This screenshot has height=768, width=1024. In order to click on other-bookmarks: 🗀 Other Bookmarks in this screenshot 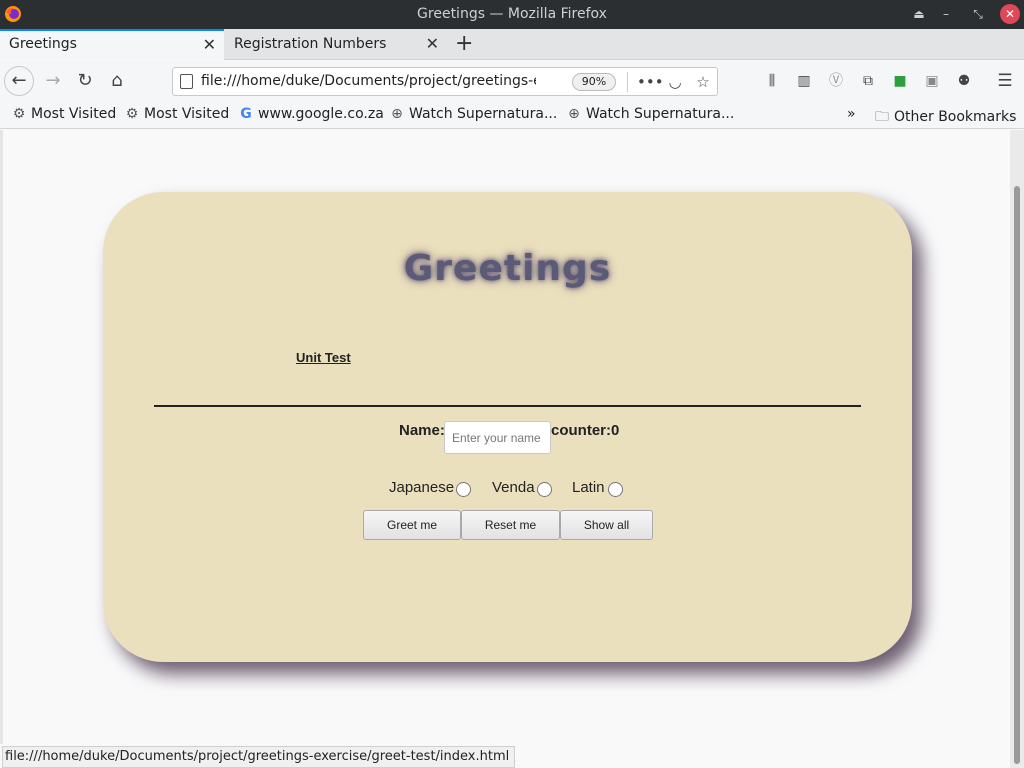, I will do `click(945, 118)`.